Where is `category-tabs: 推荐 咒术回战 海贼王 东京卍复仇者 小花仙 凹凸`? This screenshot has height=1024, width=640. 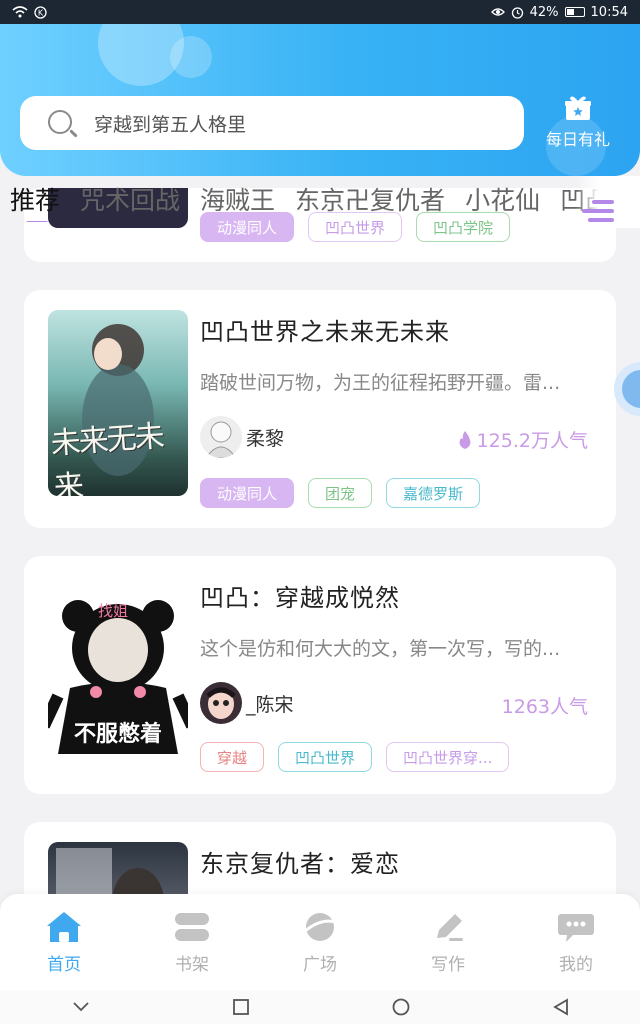 category-tabs: 推荐 咒术回战 海贼王 东京卍复仇者 小花仙 凹凸 is located at coordinates (320, 199).